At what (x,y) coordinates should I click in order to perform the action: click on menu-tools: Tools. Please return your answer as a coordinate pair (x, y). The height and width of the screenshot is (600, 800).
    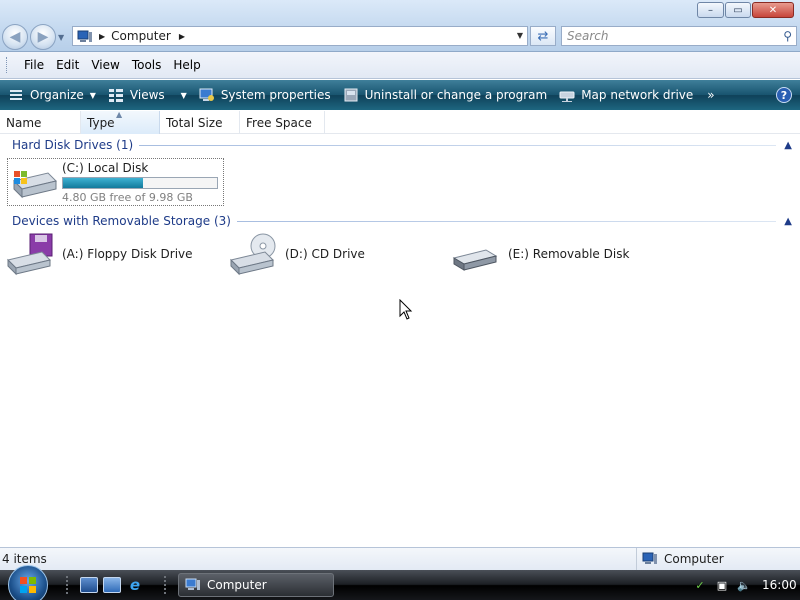
    Looking at the image, I should click on (147, 65).